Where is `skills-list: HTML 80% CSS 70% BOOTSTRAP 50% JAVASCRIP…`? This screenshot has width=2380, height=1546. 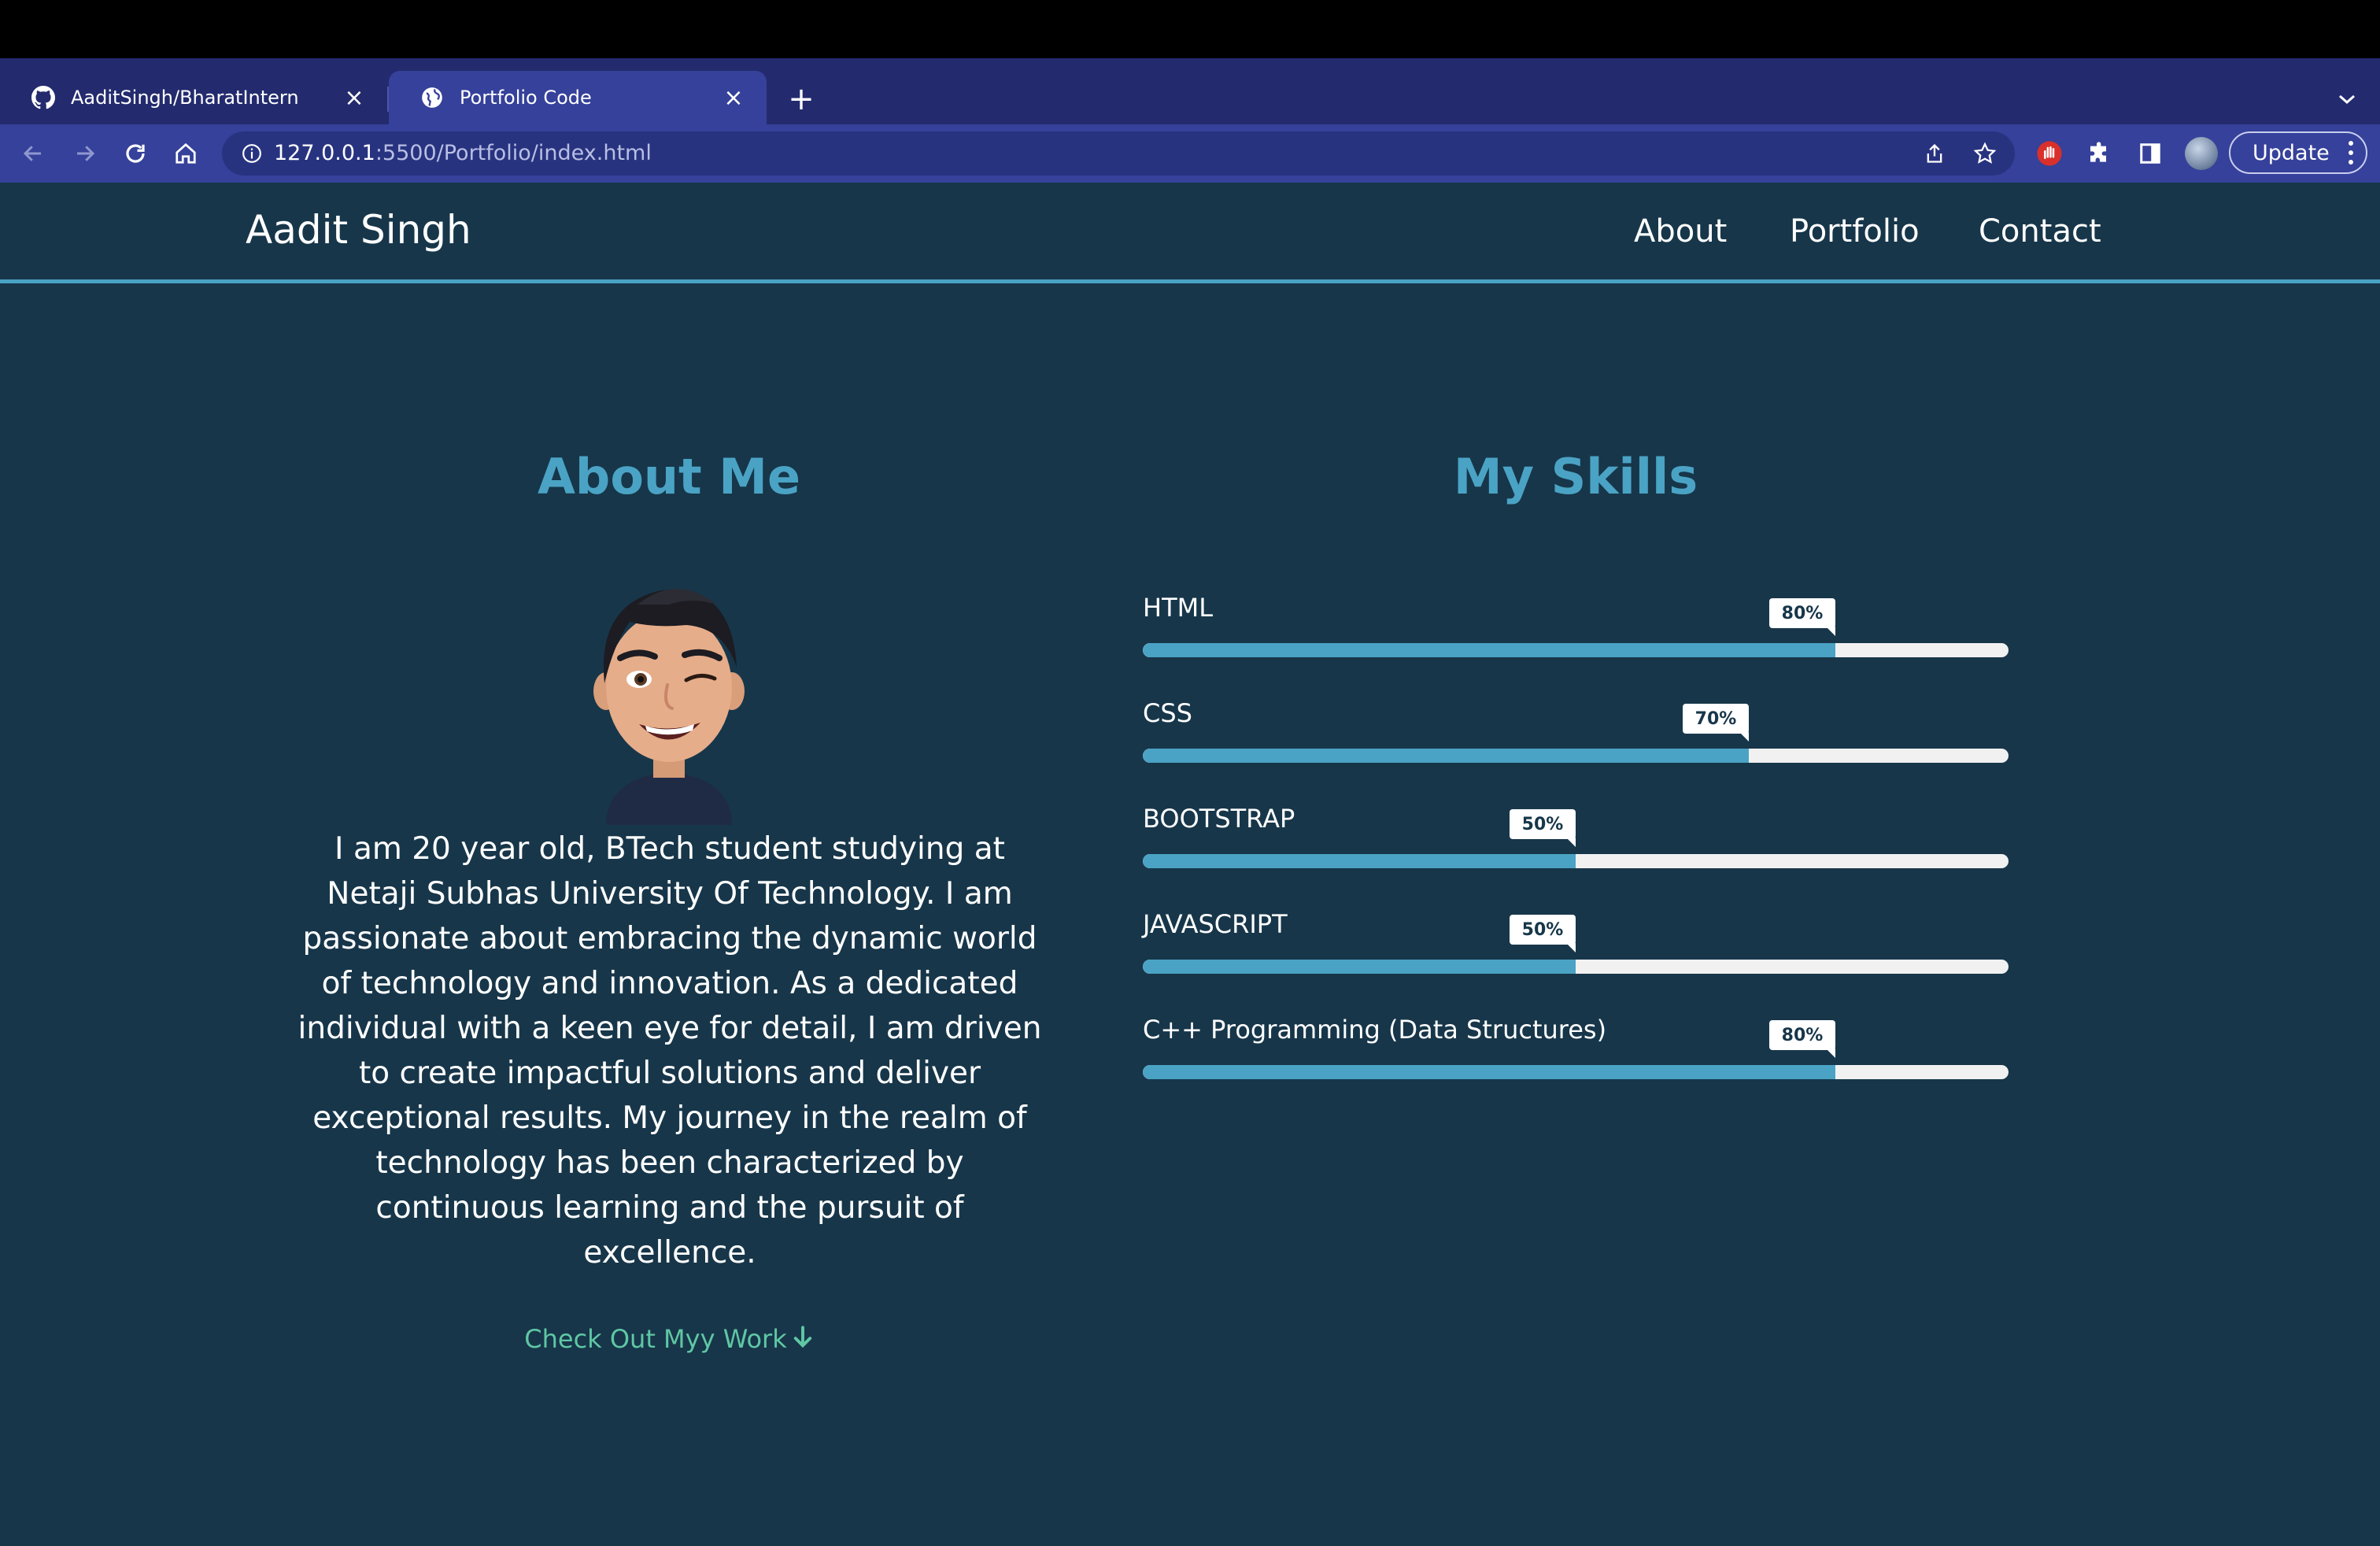 skills-list: HTML 80% CSS 70% BOOTSTRAP 50% JAVASCRIP… is located at coordinates (1576, 855).